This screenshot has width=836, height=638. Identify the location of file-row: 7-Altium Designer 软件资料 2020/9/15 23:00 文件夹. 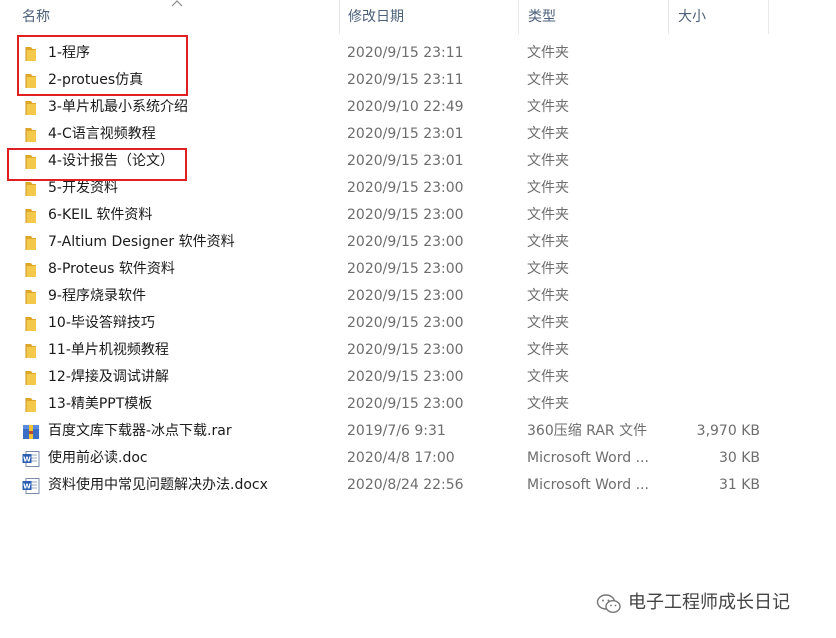
(418, 242).